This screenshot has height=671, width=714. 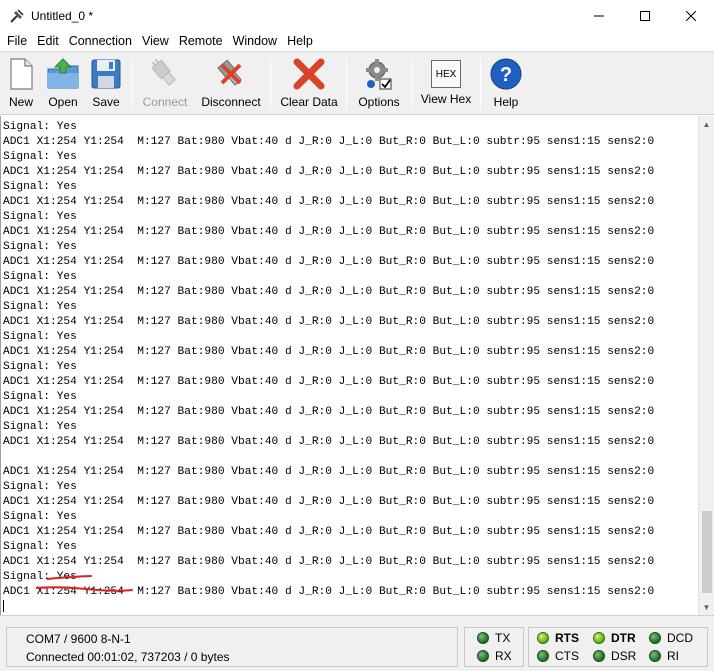 I want to click on maximize-button, so click(x=645, y=15).